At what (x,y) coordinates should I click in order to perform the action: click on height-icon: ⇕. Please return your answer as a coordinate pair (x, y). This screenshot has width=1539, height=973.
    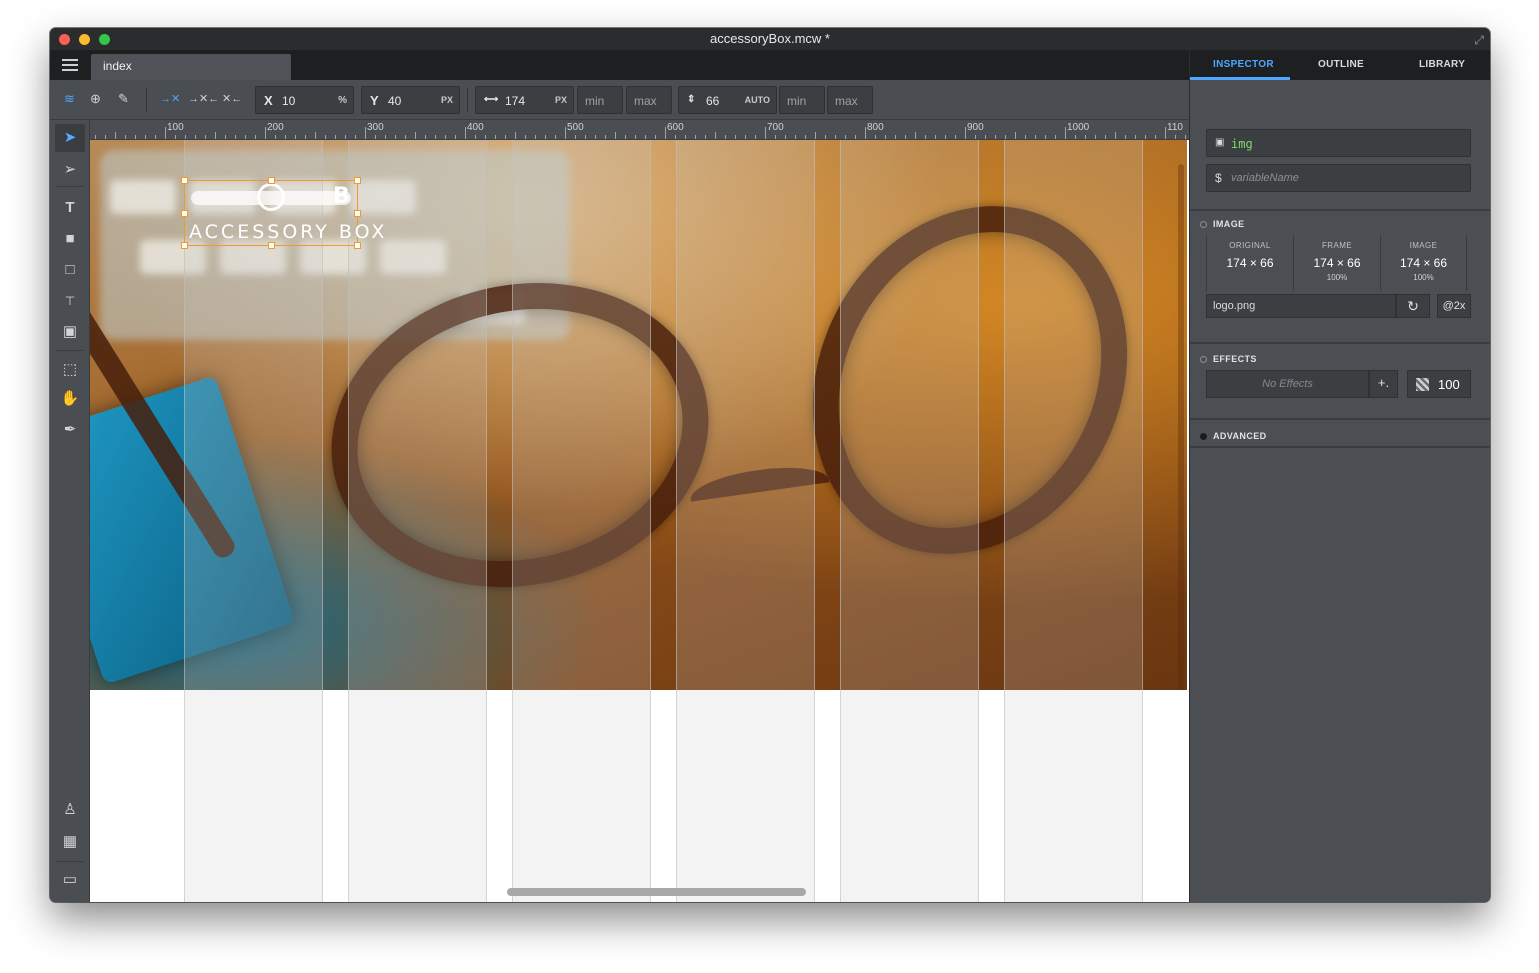
    Looking at the image, I should click on (691, 99).